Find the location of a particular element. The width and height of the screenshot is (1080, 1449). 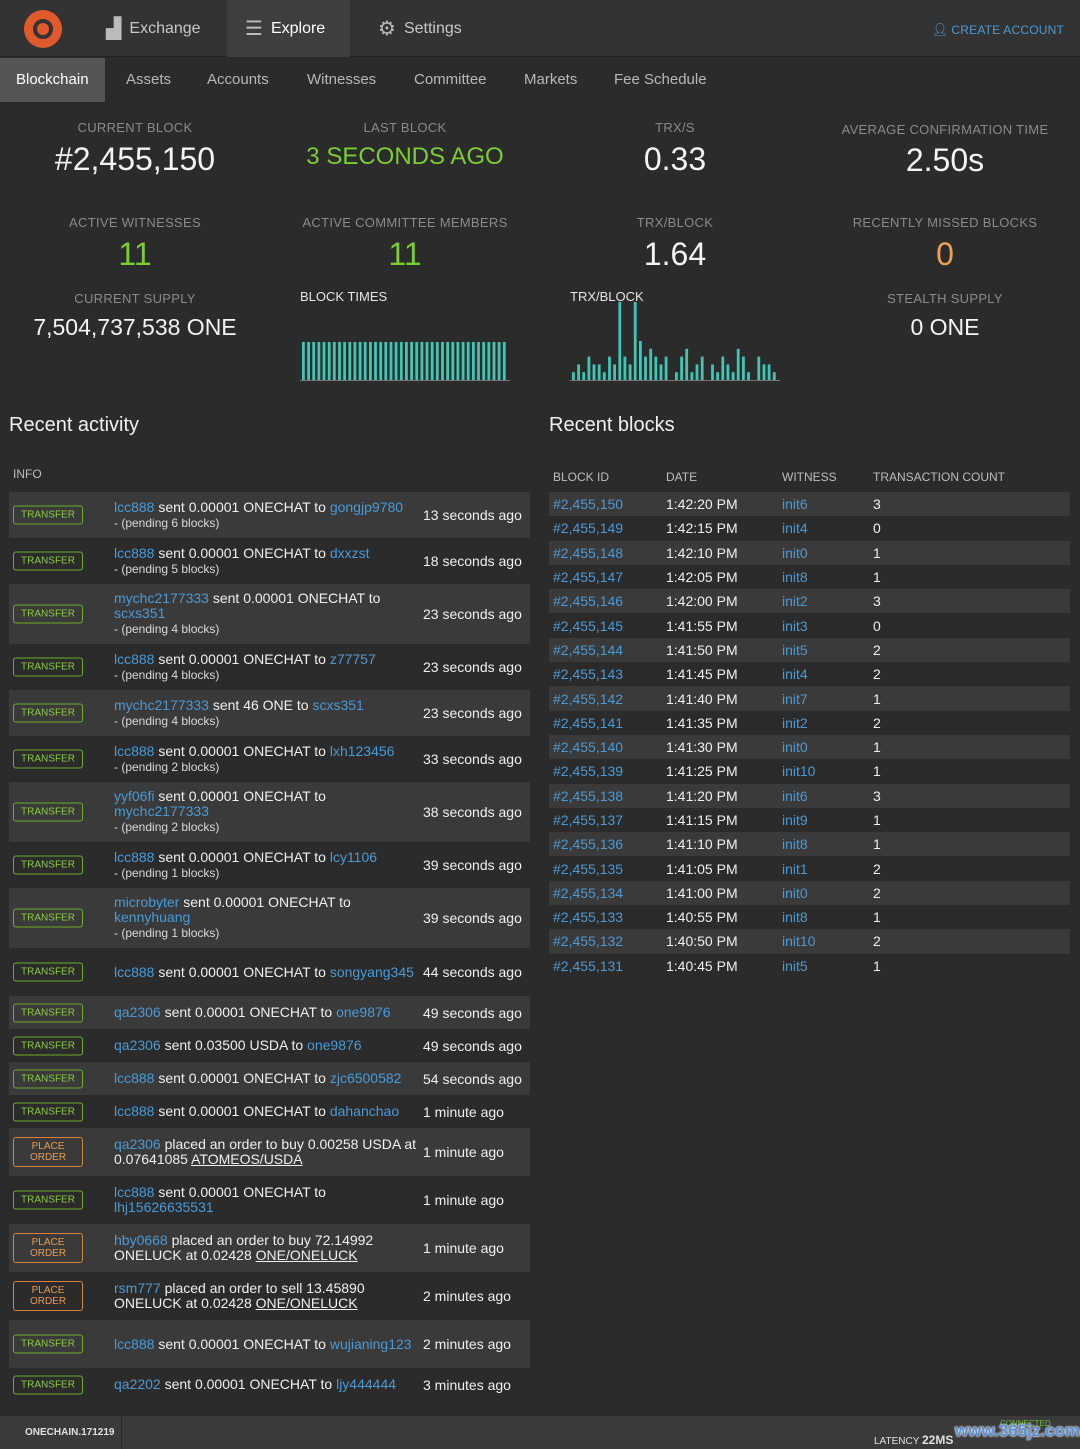

create-account-link: 👤︎ CREATE ACCOUNT is located at coordinates (998, 30).